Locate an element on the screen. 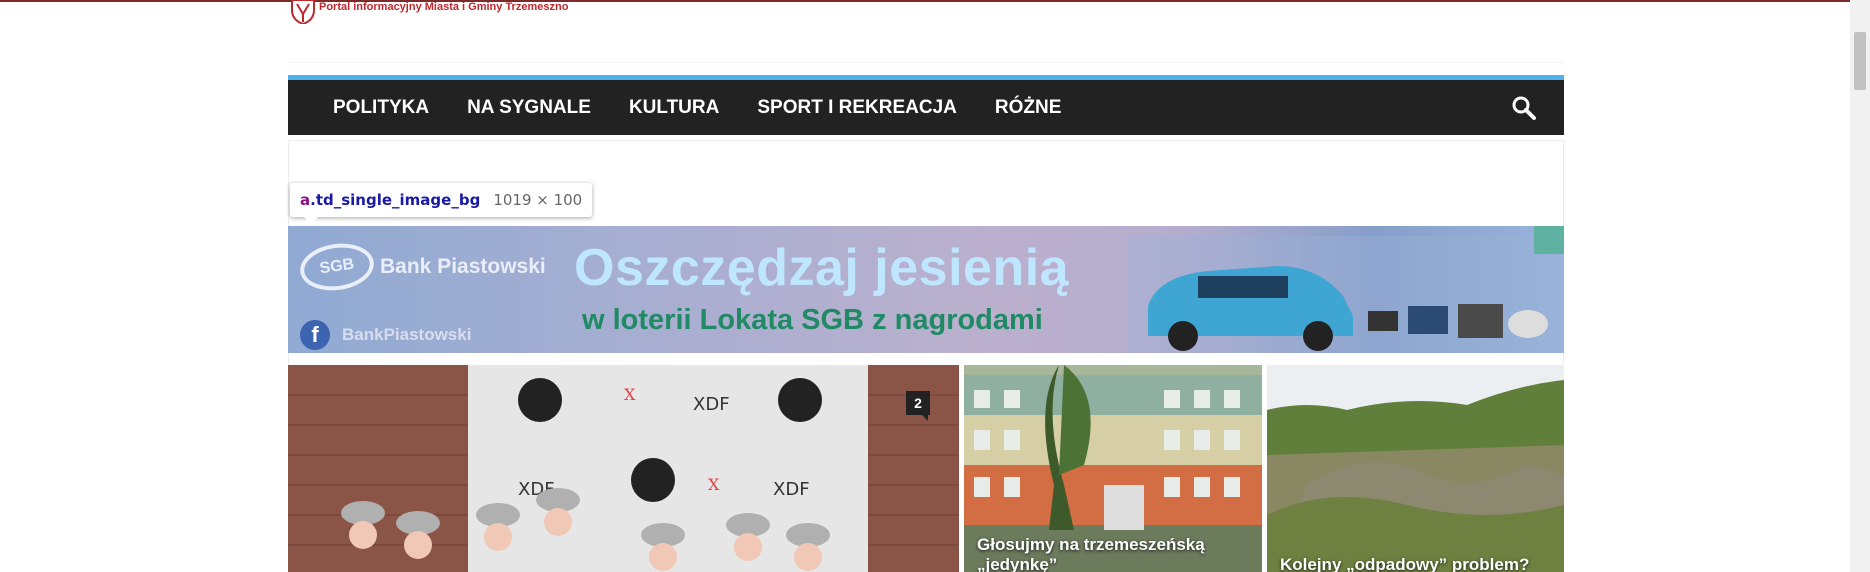 This screenshot has width=1870, height=572. dancers-photo: XX XDFXDF XDF is located at coordinates (623, 468).